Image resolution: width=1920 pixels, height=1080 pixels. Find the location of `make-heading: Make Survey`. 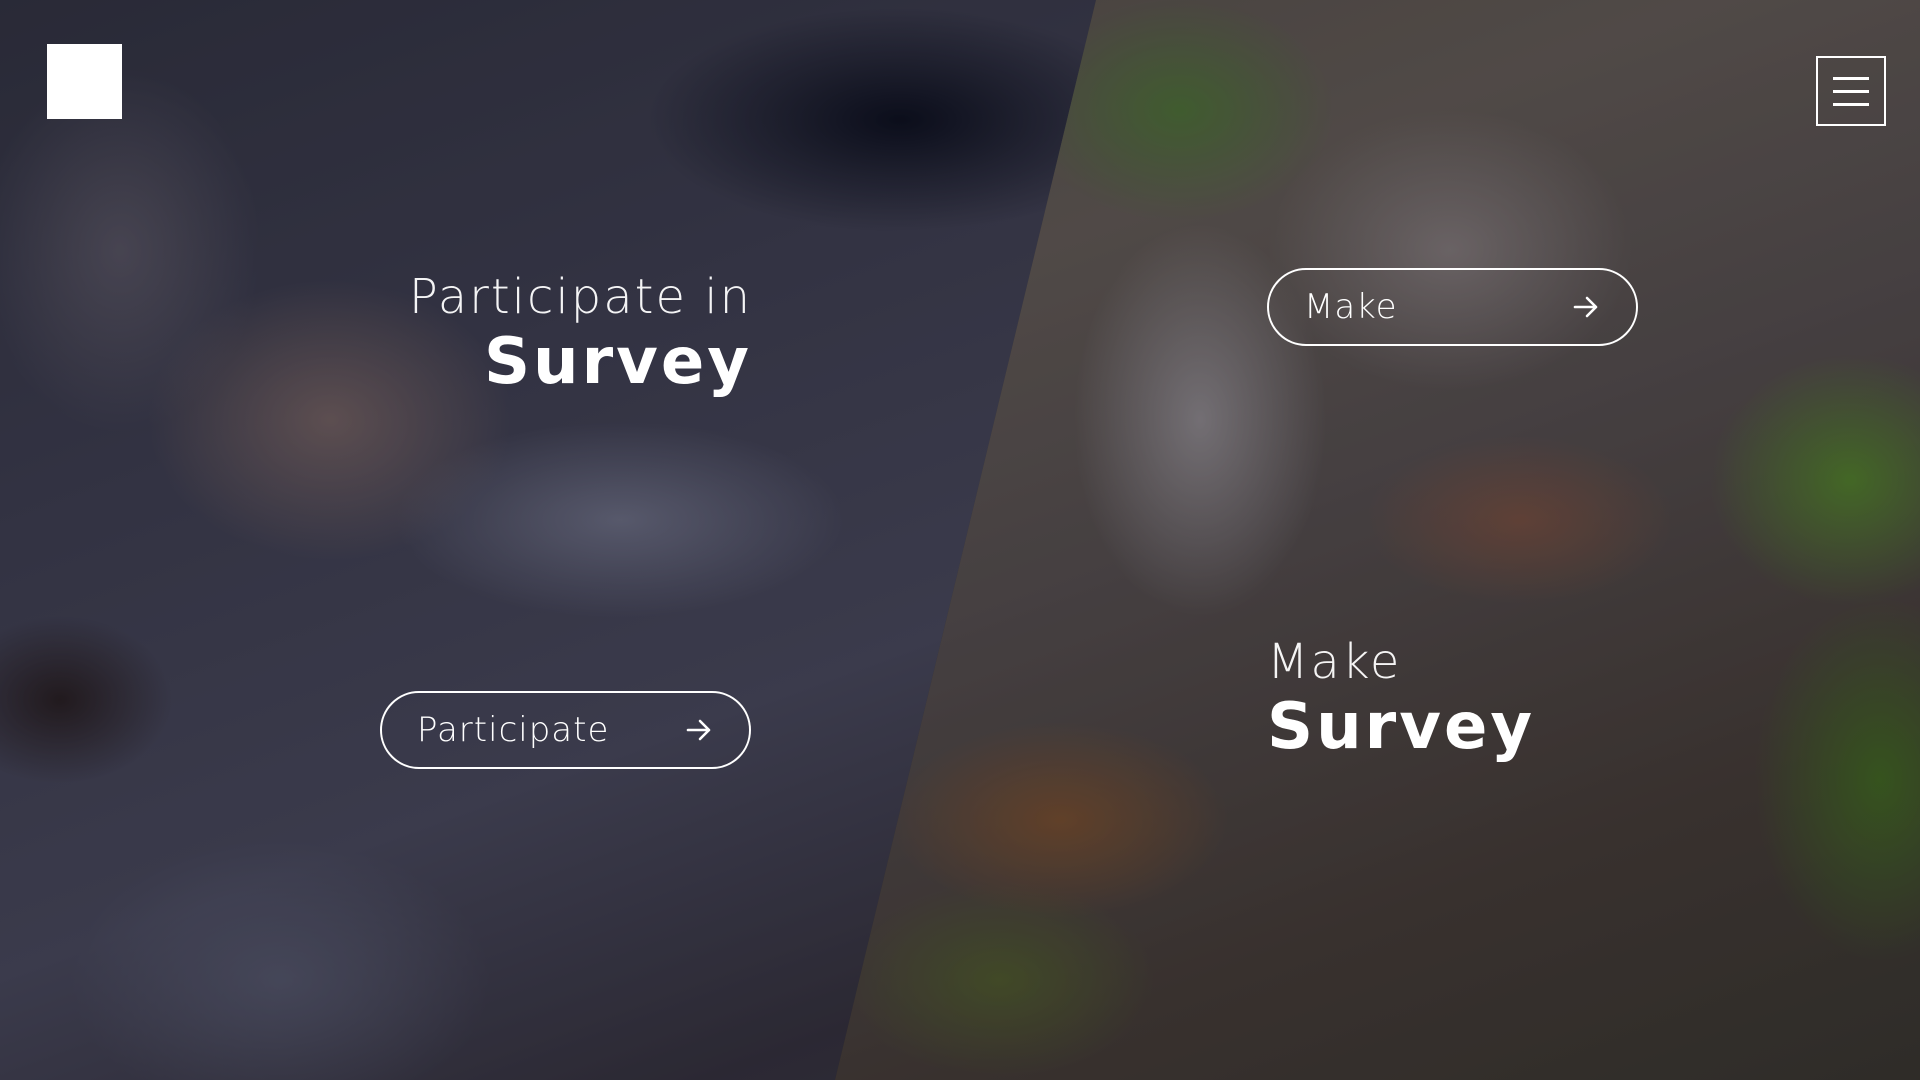

make-heading: Make Survey is located at coordinates (1401, 698).